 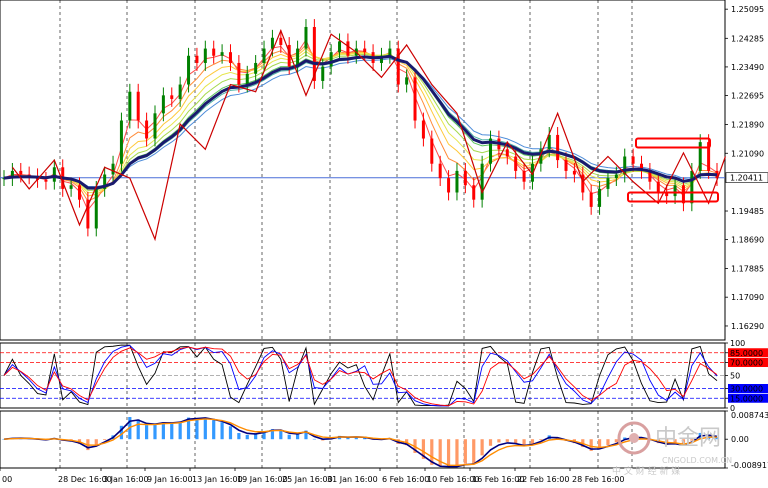 I want to click on current-price-label: 1.20411, so click(x=746, y=178).